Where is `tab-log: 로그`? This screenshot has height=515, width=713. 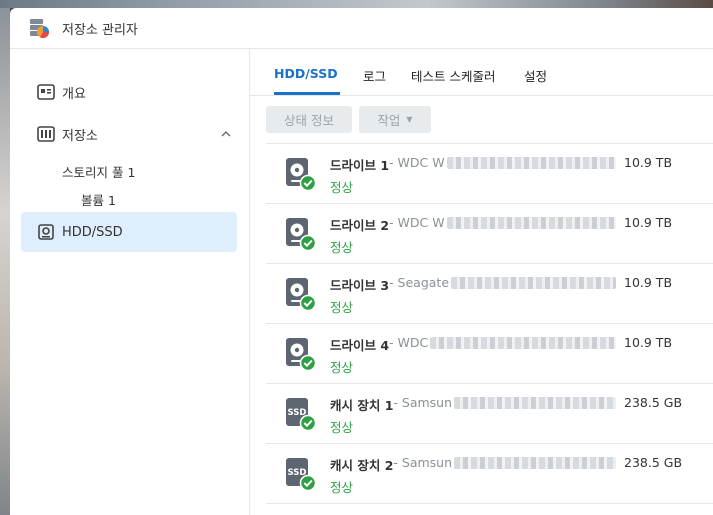 tab-log: 로그 is located at coordinates (374, 75).